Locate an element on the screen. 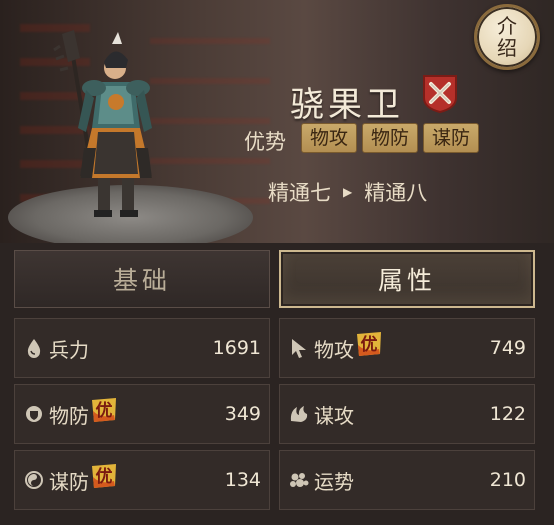 The width and height of the screenshot is (554, 525). stat-value: 749 is located at coordinates (507, 348).